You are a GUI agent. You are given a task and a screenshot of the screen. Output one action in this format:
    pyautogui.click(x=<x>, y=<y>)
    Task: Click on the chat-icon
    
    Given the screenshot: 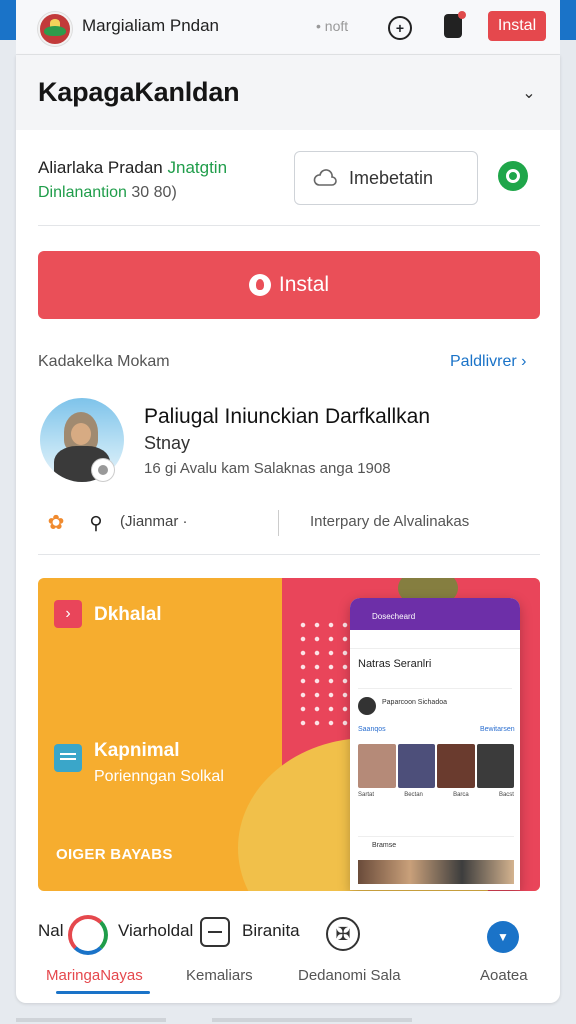 What is the action you would take?
    pyautogui.click(x=513, y=176)
    